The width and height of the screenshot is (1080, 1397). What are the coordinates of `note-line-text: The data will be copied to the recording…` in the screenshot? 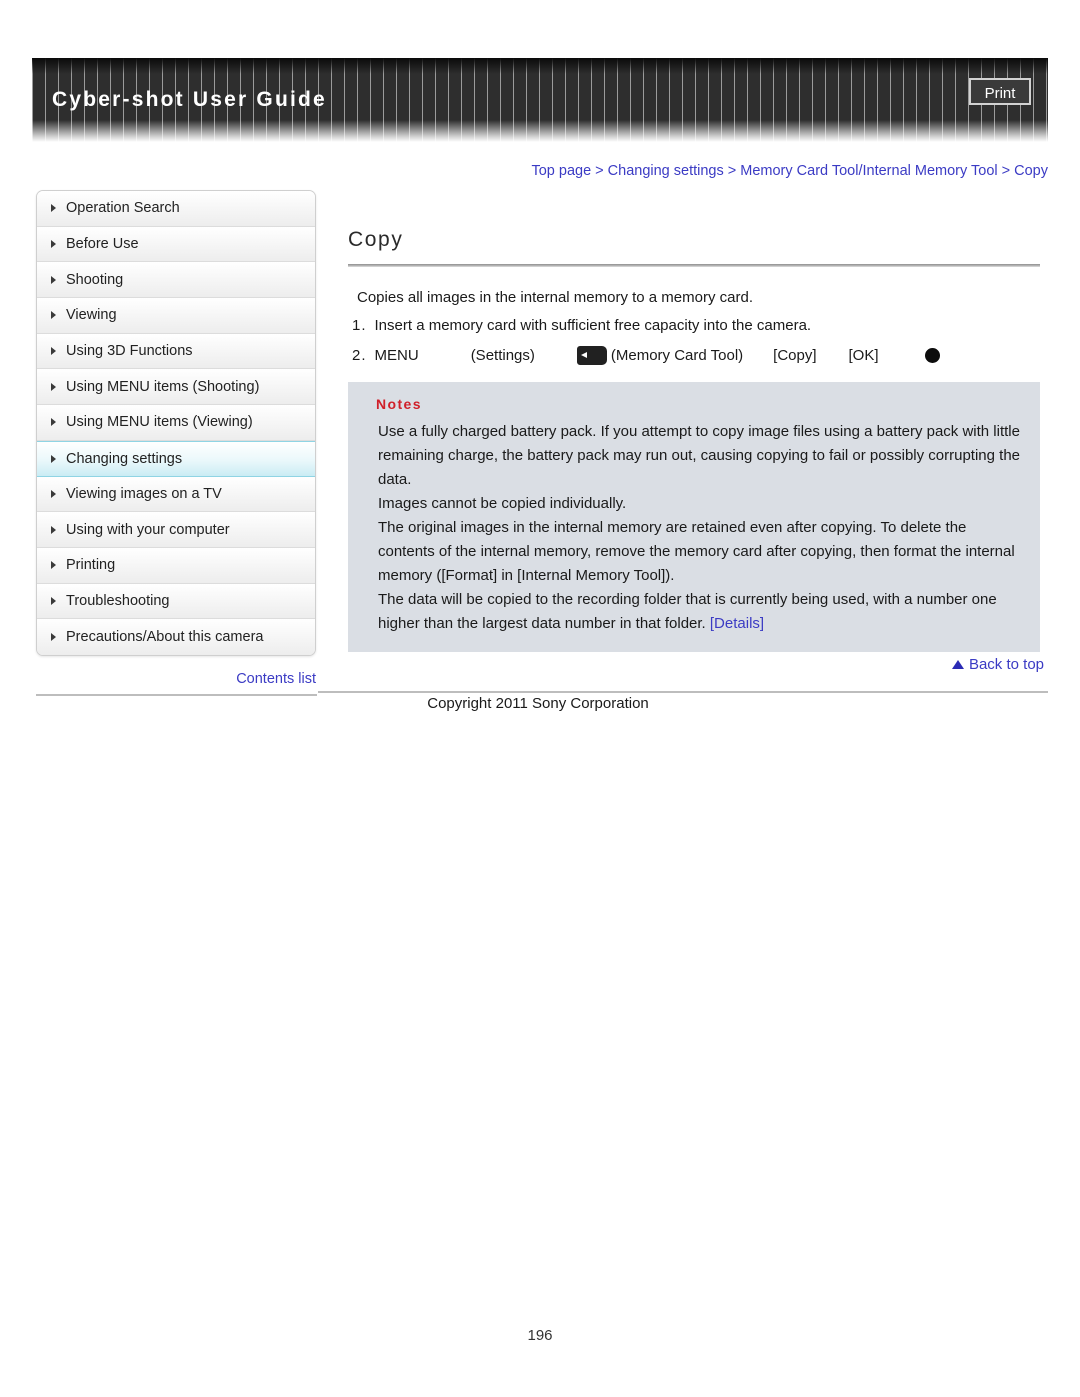 It's located at (687, 611).